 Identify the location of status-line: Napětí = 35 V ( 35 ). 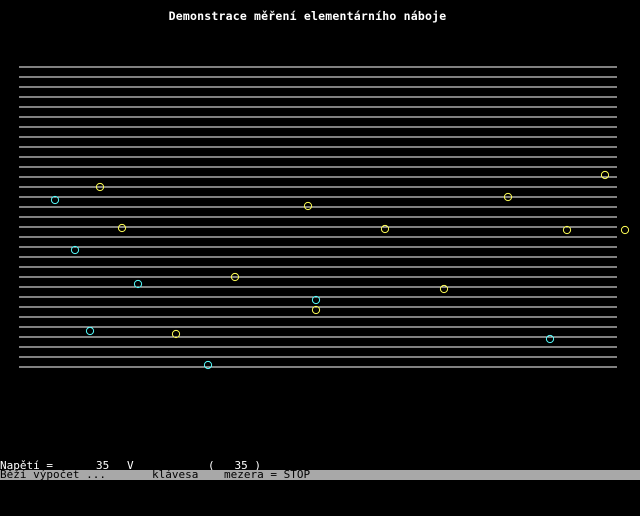
(320, 465).